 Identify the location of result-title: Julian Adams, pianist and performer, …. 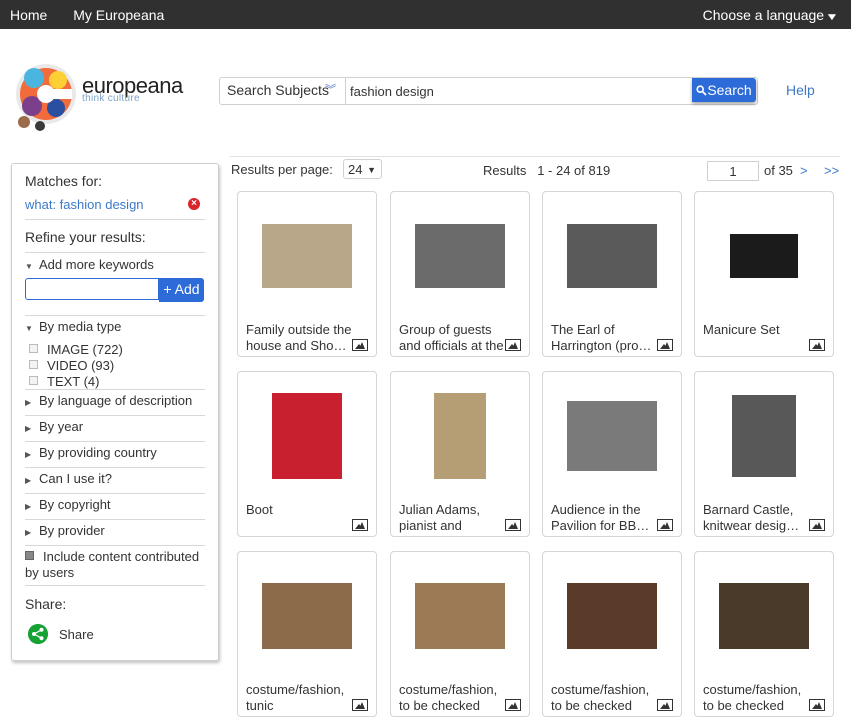
(454, 518).